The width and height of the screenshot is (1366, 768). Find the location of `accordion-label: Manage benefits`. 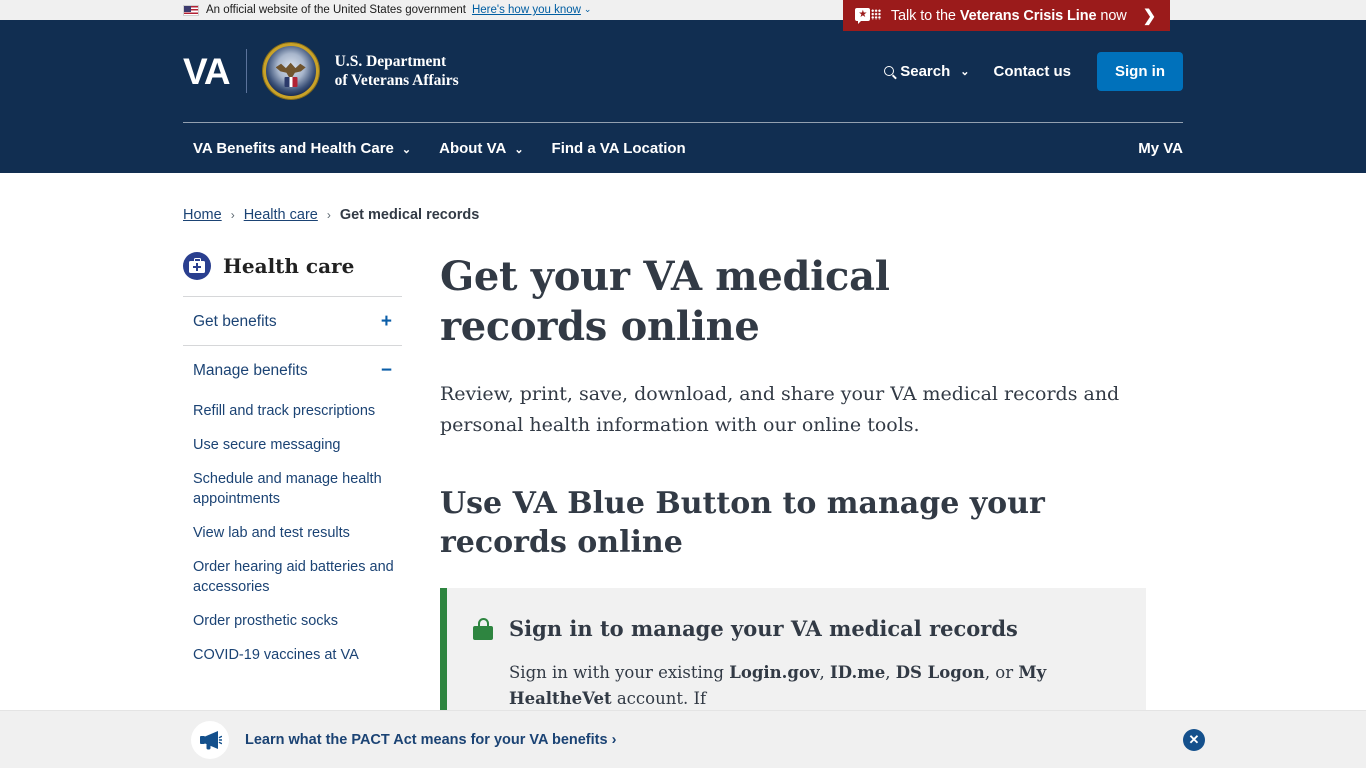

accordion-label: Manage benefits is located at coordinates (250, 370).